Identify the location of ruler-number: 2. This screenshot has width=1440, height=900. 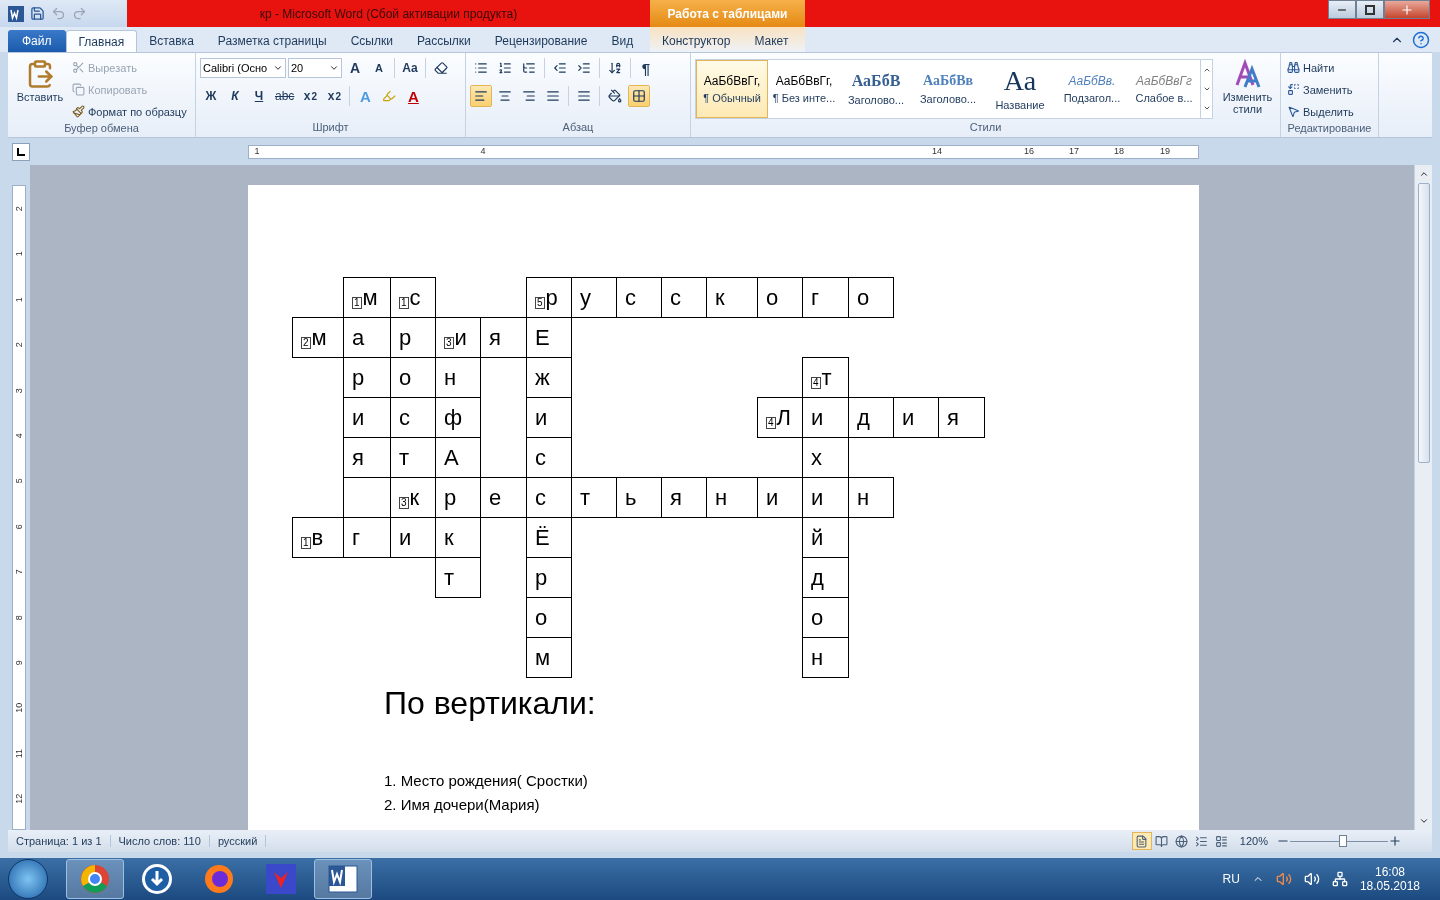
(19, 209).